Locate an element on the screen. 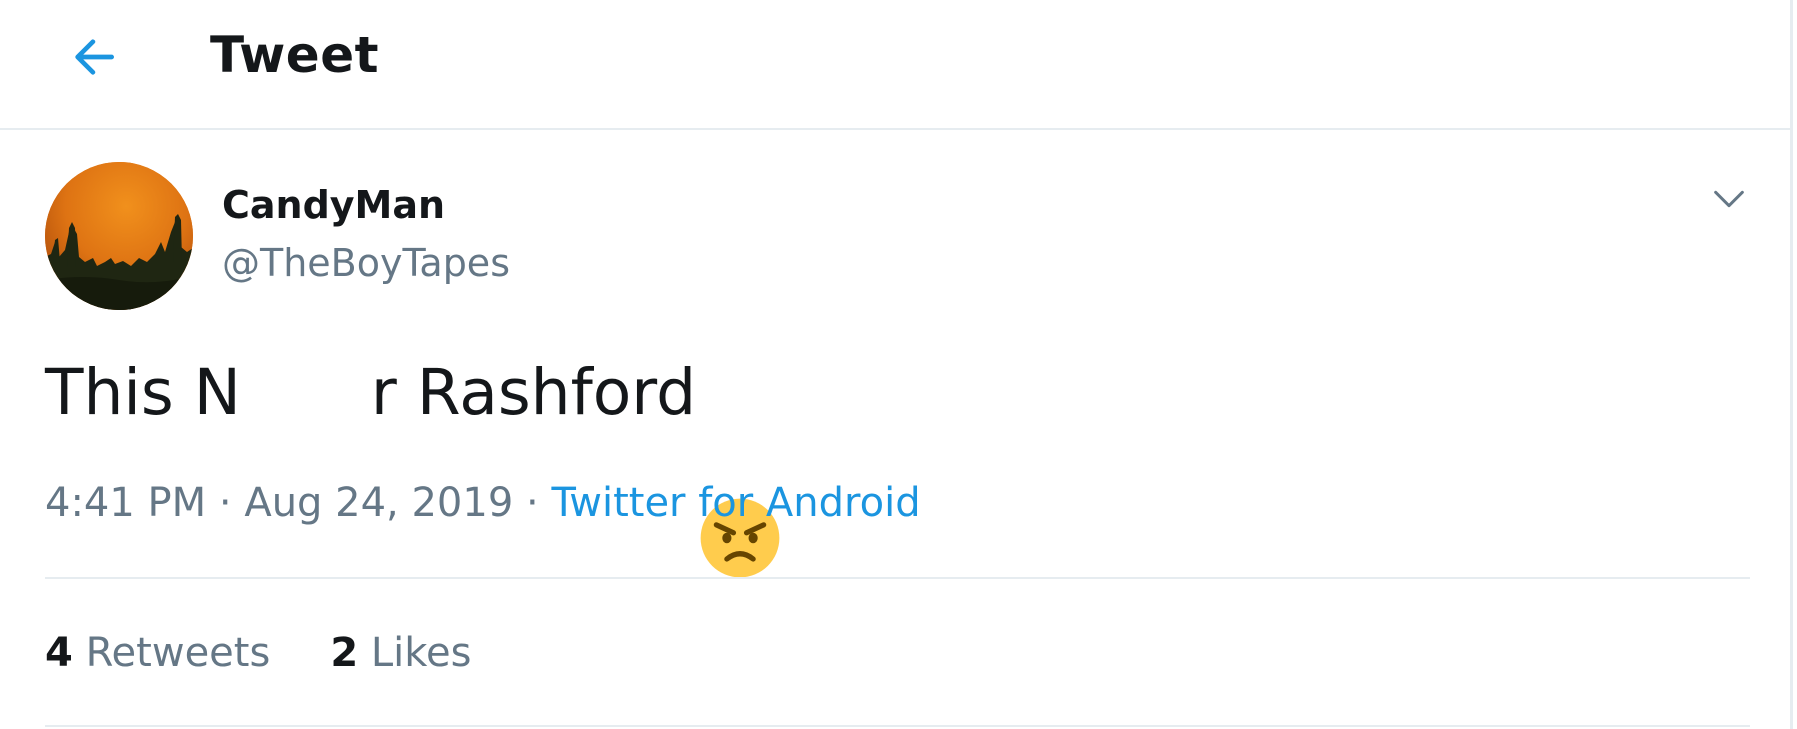 The height and width of the screenshot is (729, 1797). tweet-options-button is located at coordinates (1729, 199).